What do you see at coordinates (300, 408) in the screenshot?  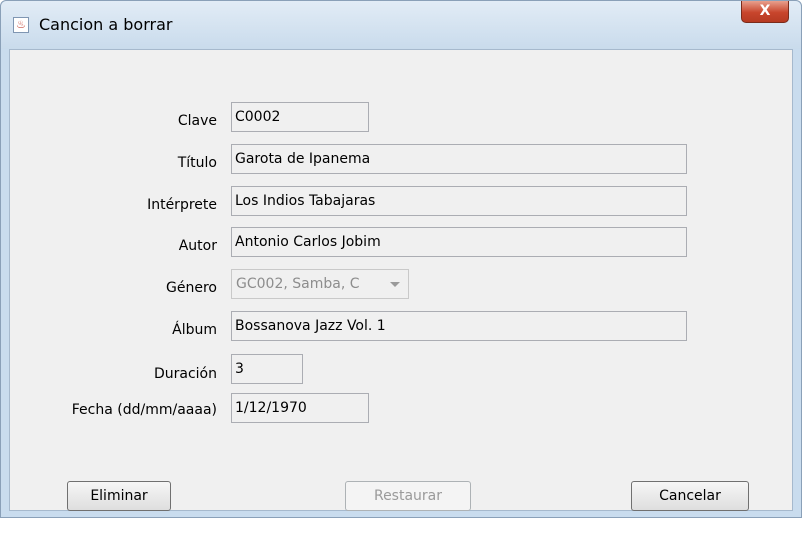 I see `fecha-field: 1/12/1970` at bounding box center [300, 408].